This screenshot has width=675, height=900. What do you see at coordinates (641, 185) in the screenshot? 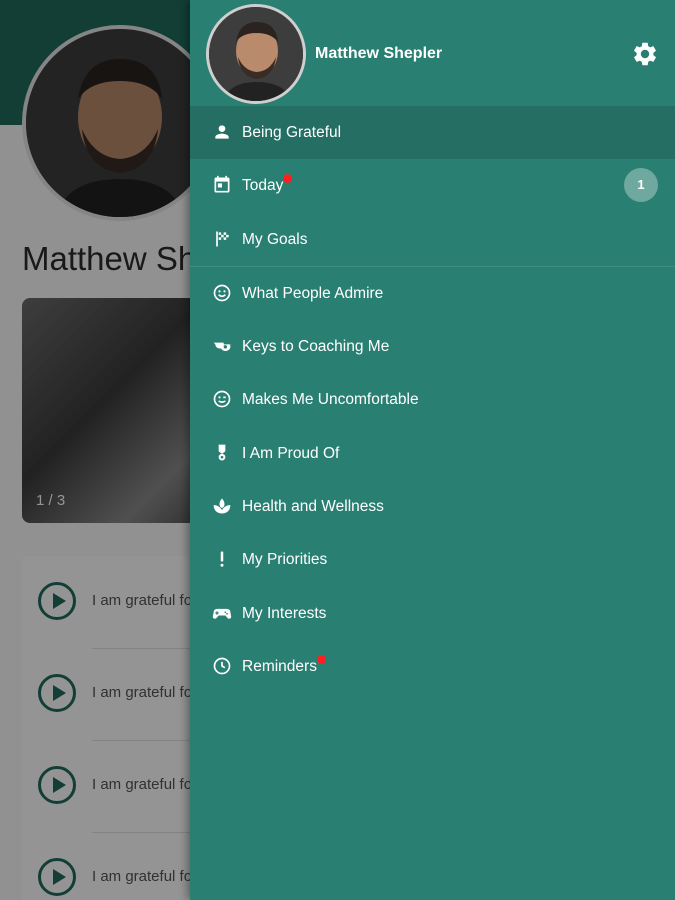
I see `count-badge: 1` at bounding box center [641, 185].